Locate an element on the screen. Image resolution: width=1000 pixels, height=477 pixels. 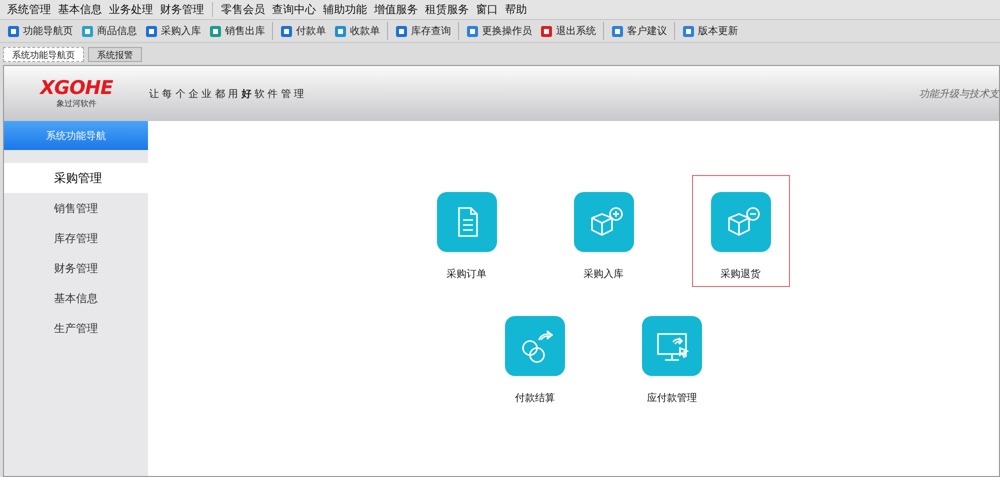
toolbar-button: 收款单 is located at coordinates (357, 31).